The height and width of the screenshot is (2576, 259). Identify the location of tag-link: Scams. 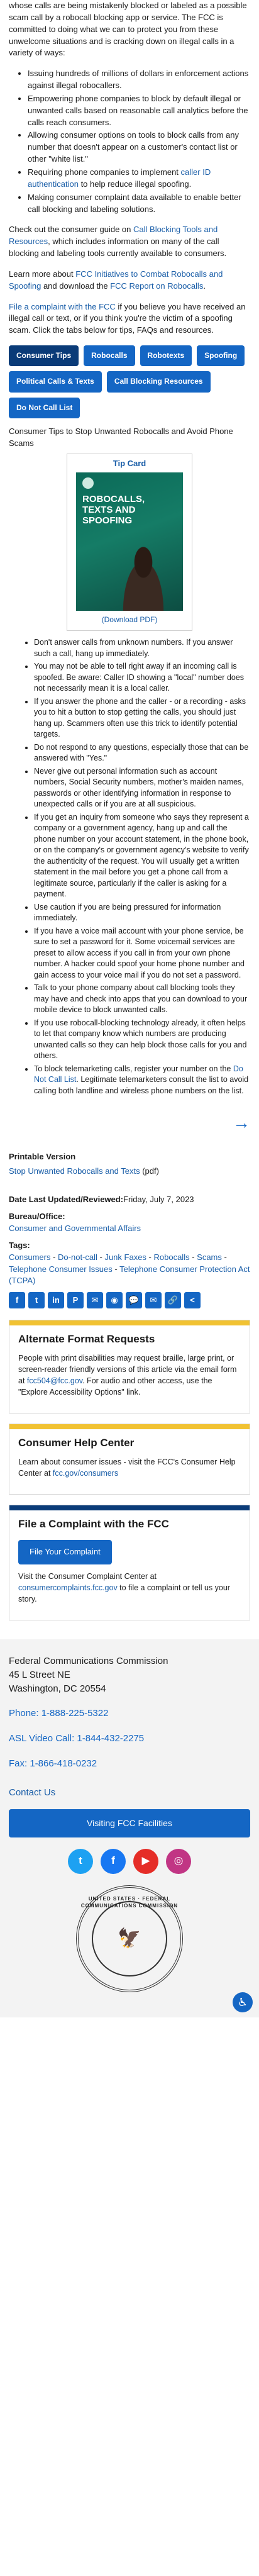
(209, 1257).